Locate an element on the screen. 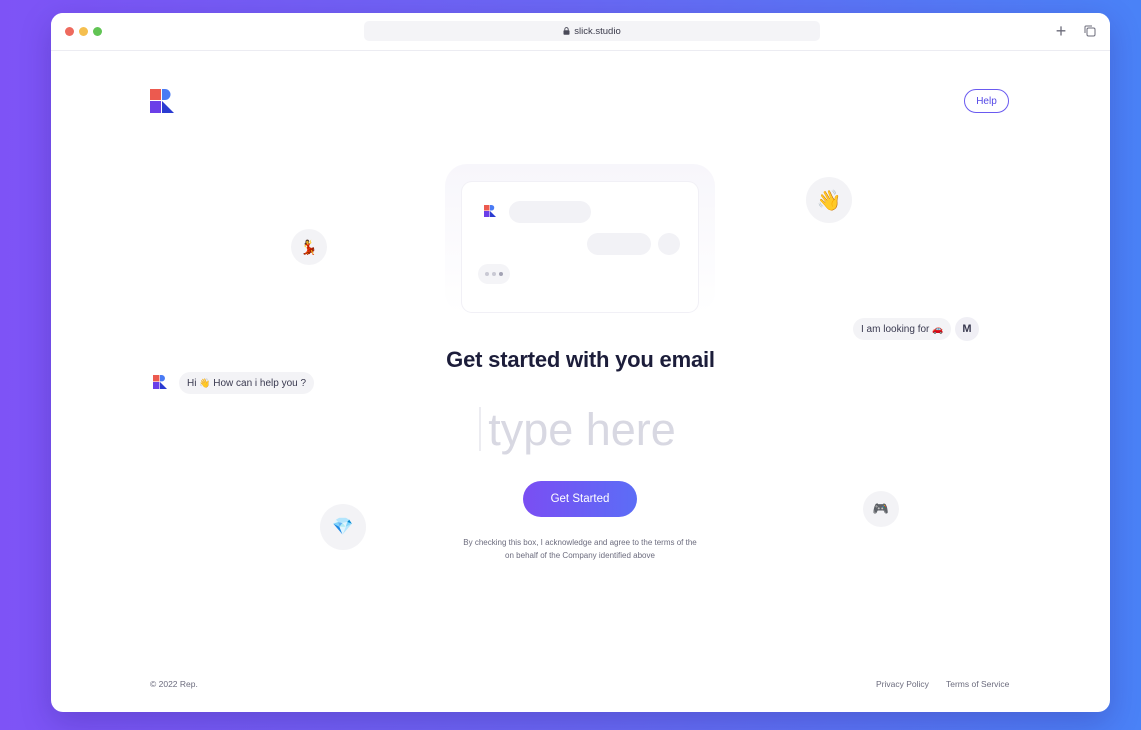 The height and width of the screenshot is (730, 1141). looking-for-text: I am looking for is located at coordinates (895, 329).